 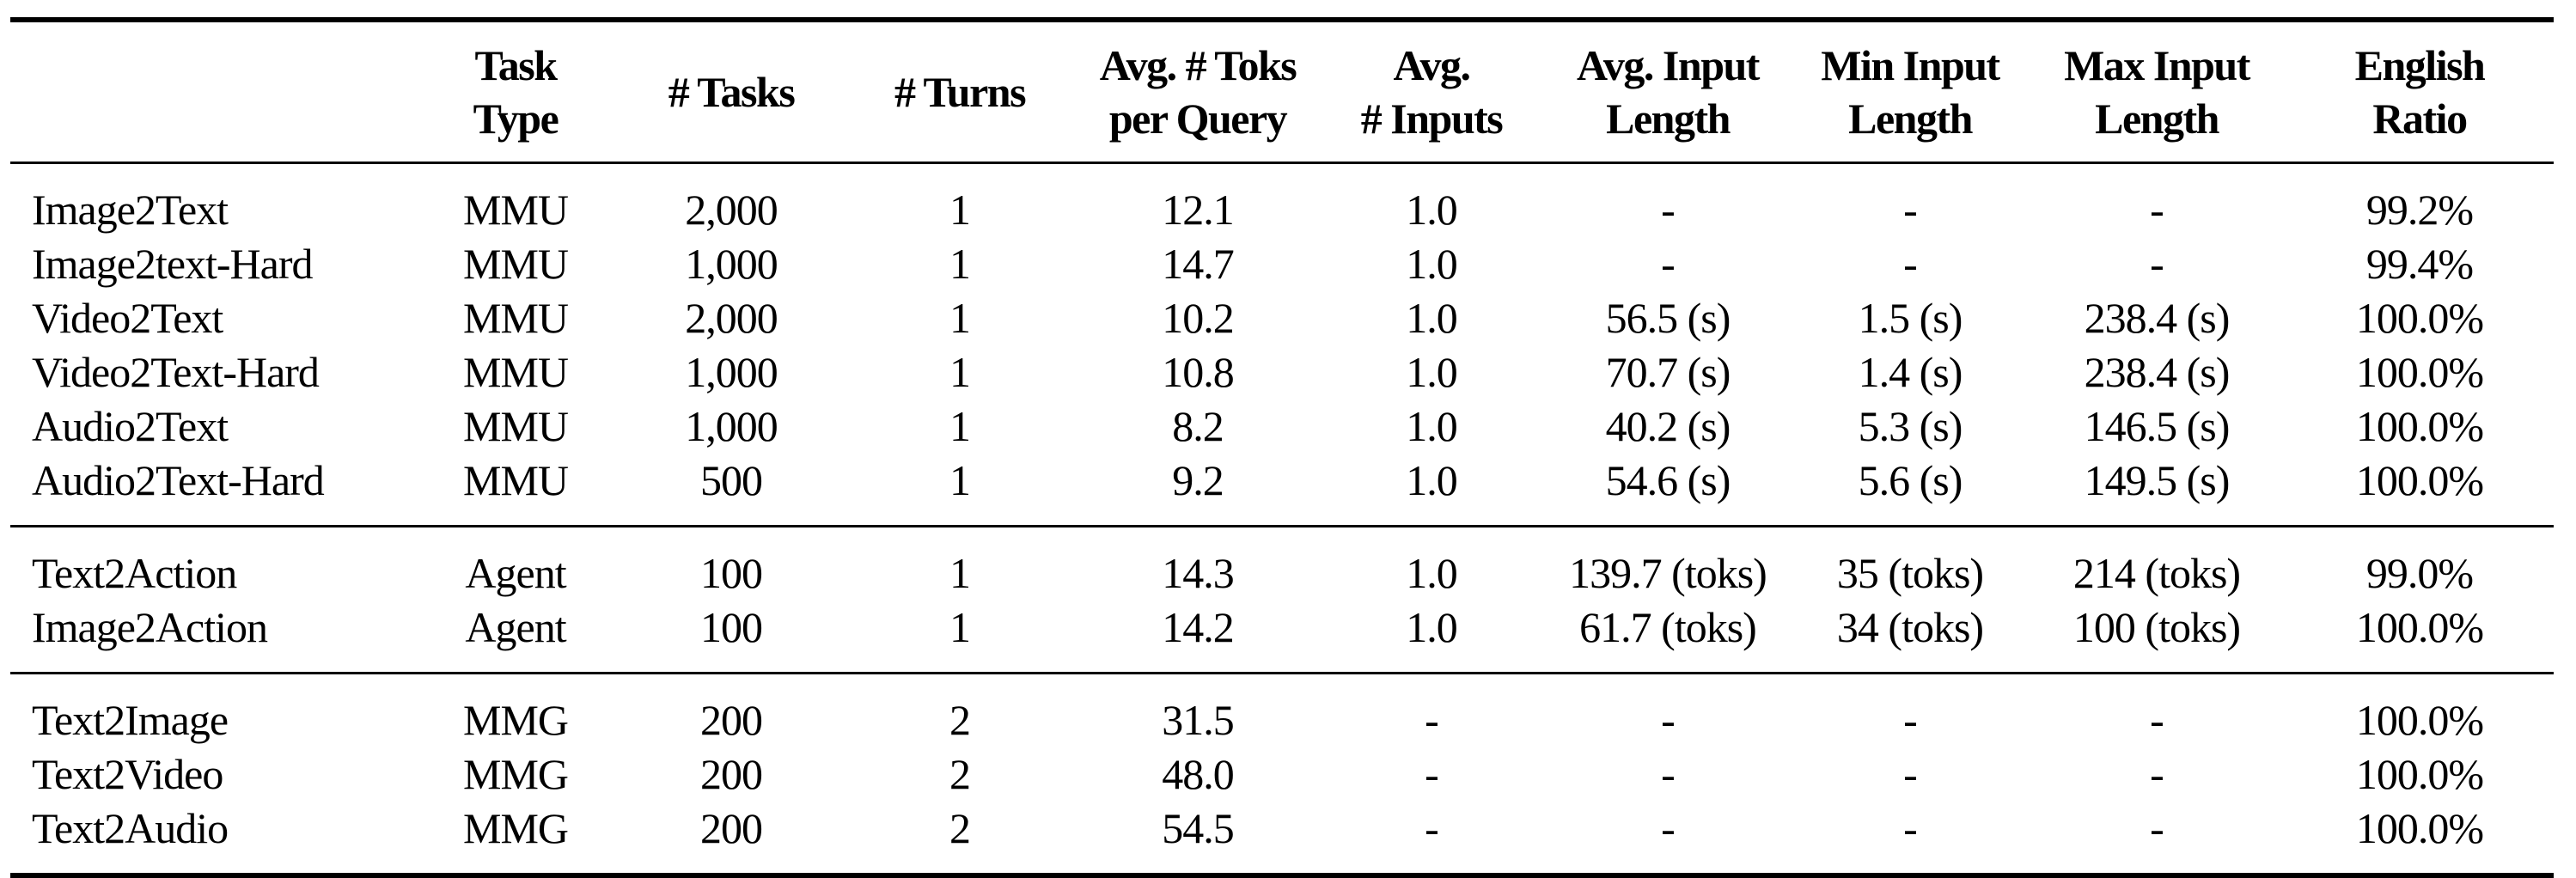 I want to click on header-avg-input-length-line-2: Length, so click(x=1668, y=119).